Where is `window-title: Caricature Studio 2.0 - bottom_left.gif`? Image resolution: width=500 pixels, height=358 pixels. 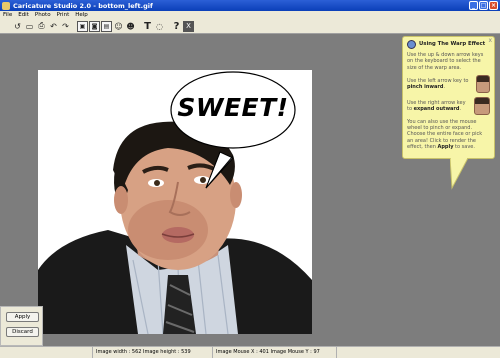
window-title: Caricature Studio 2.0 - bottom_left.gif is located at coordinates (83, 5).